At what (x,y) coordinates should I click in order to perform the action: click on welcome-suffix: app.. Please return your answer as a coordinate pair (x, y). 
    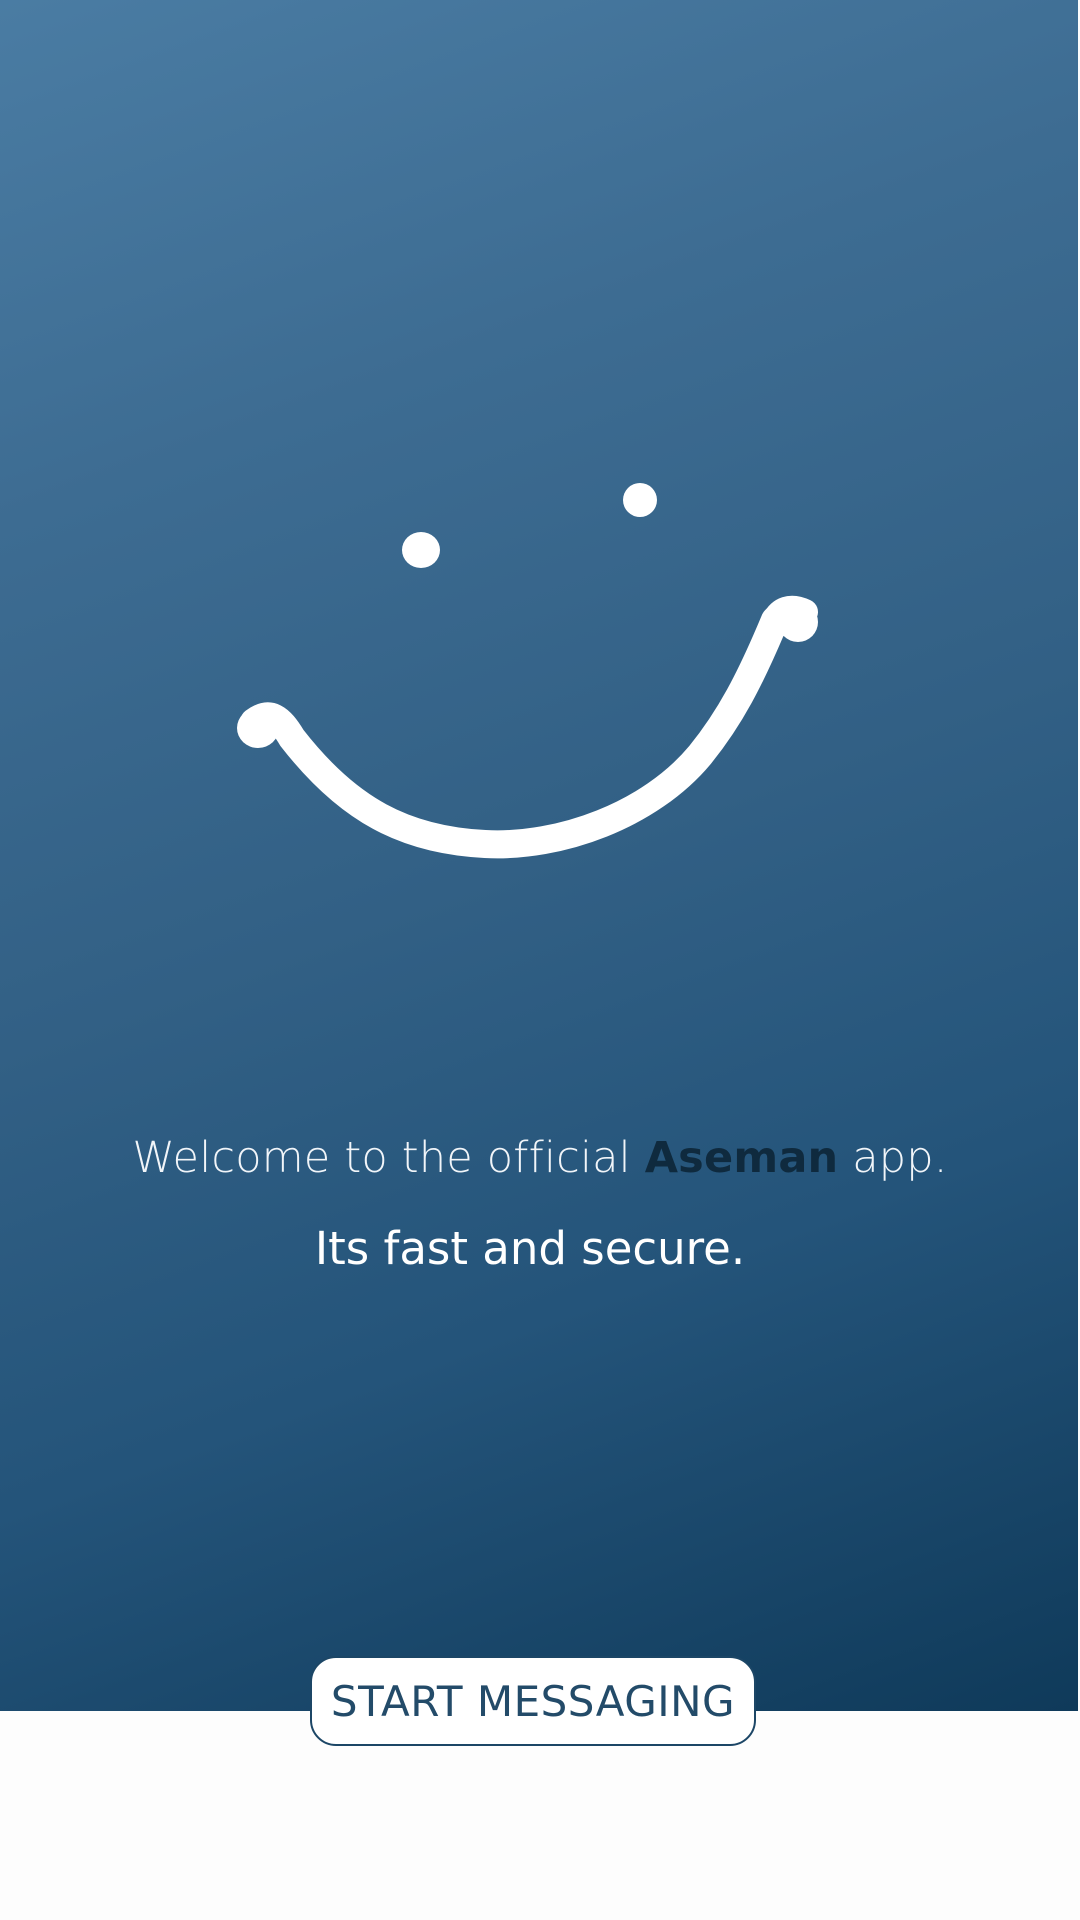
    Looking at the image, I should click on (893, 1158).